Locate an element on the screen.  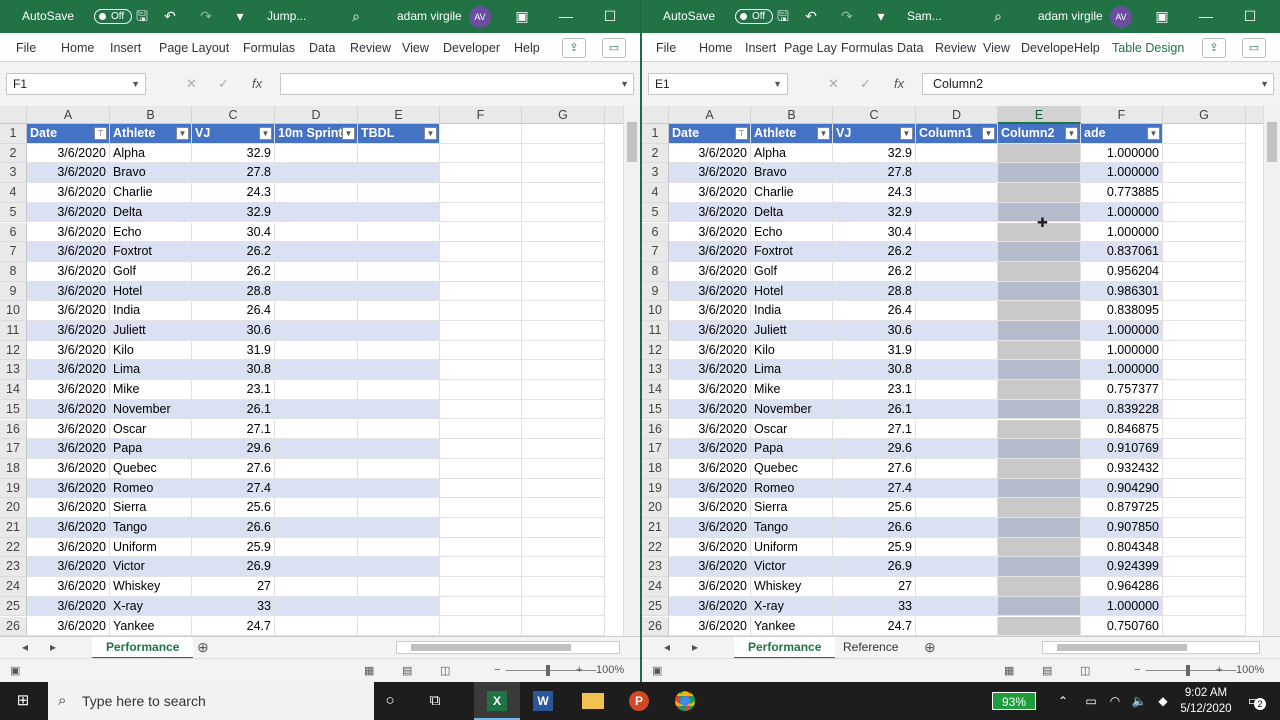
cell: 29.6 is located at coordinates (874, 449).